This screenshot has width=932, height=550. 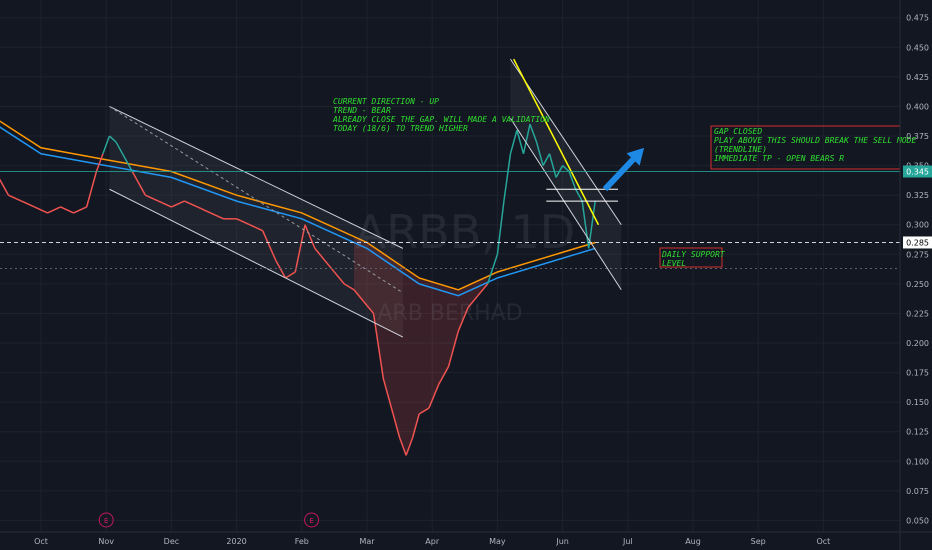 What do you see at coordinates (674, 263) in the screenshot?
I see `support-note-line: LEVEL` at bounding box center [674, 263].